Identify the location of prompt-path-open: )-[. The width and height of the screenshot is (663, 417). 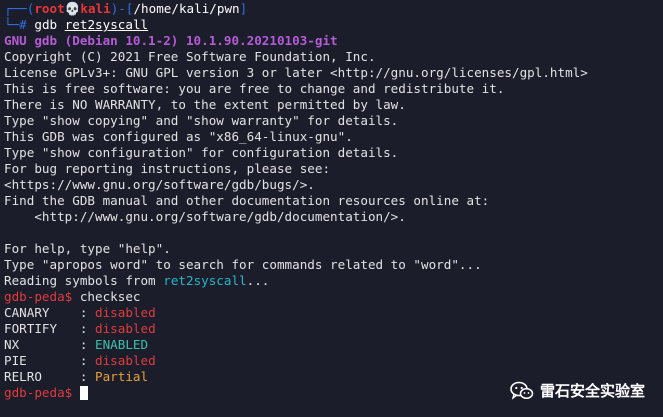
(122, 8).